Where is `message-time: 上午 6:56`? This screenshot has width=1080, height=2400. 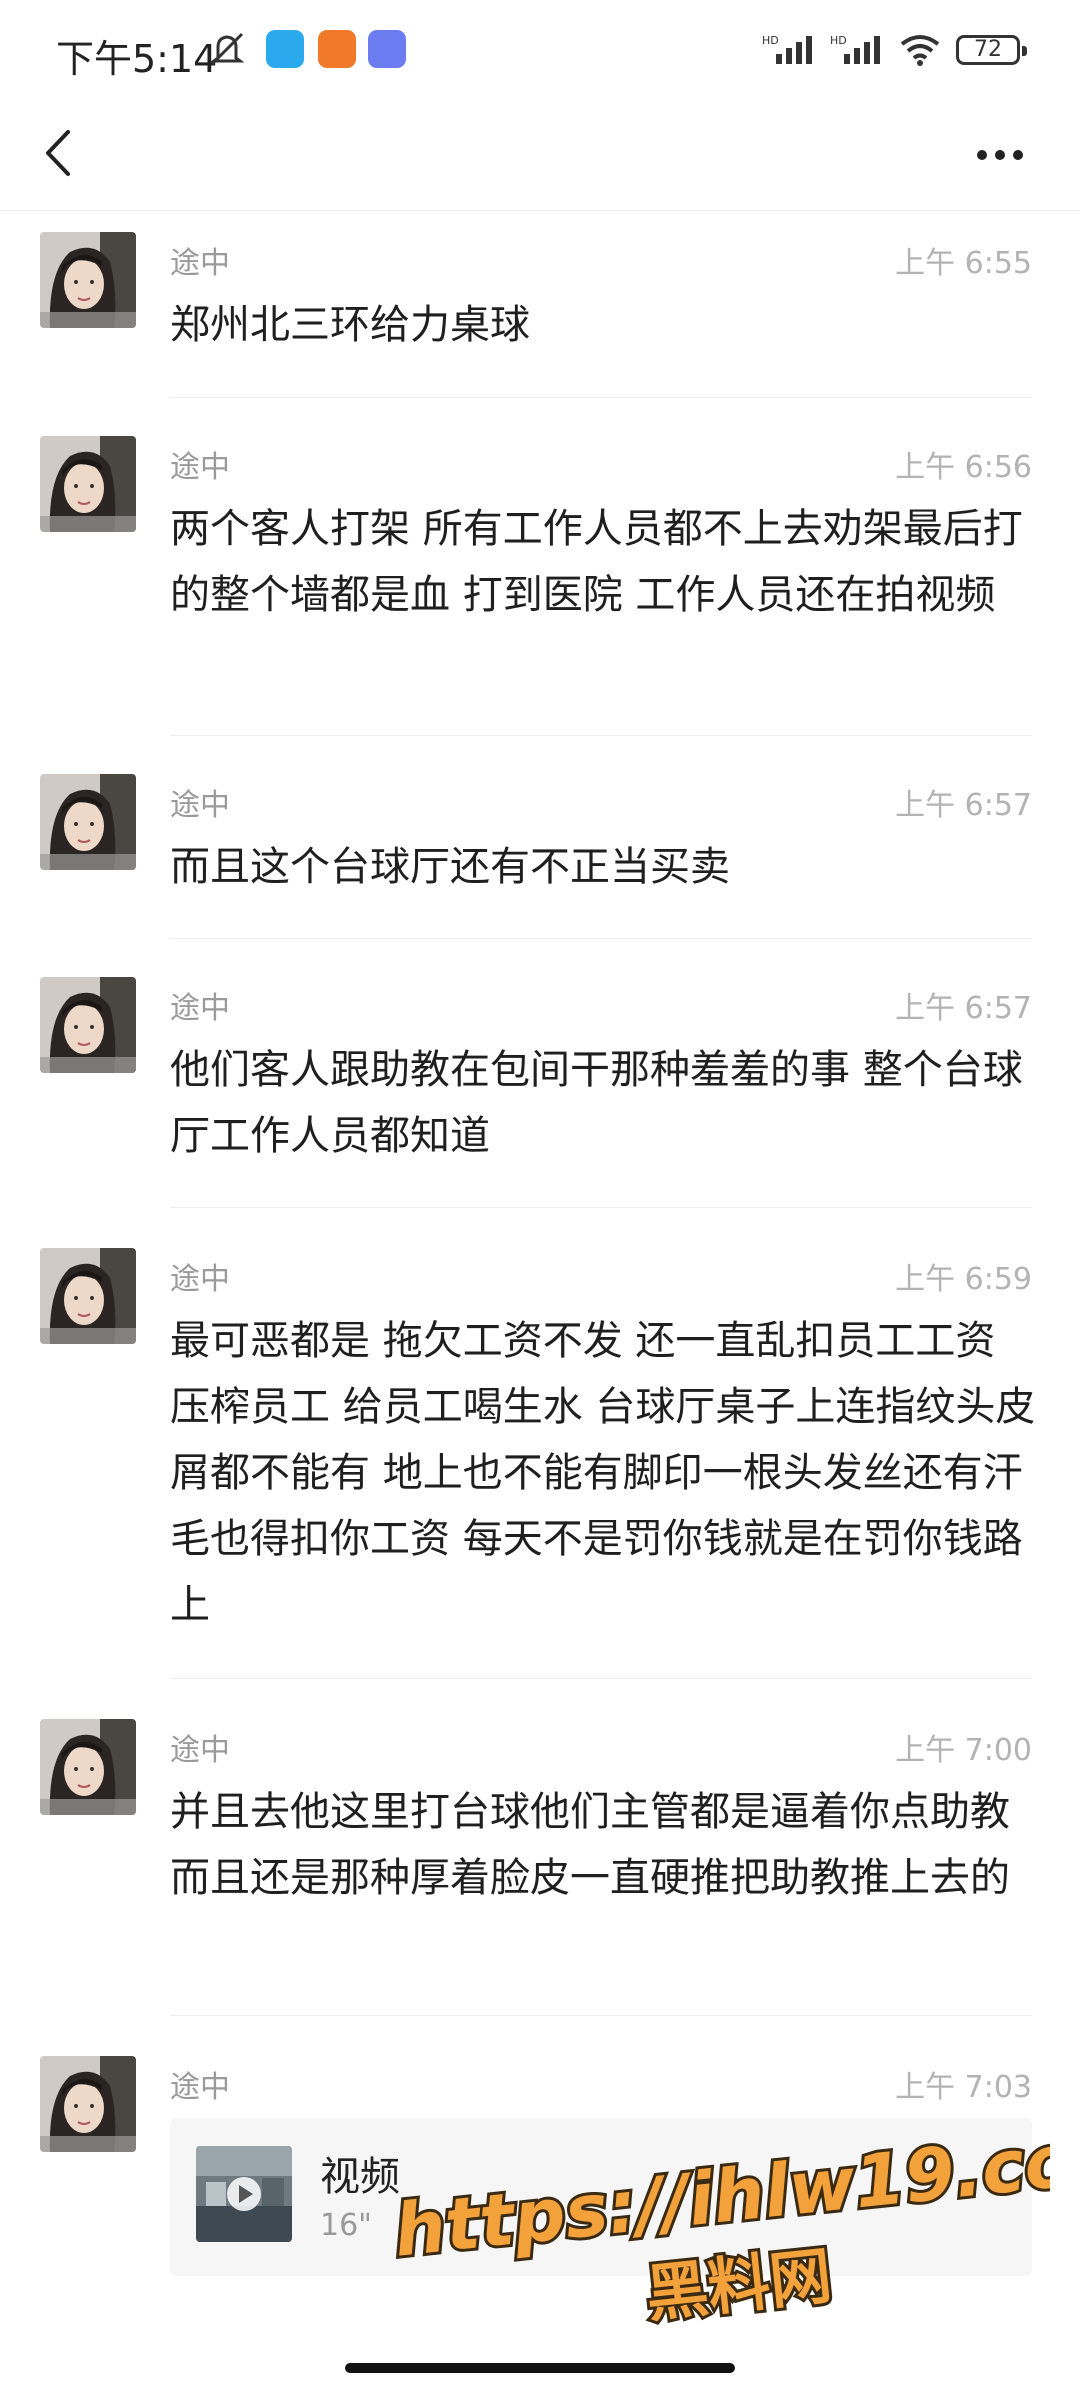
message-time: 上午 6:56 is located at coordinates (963, 467).